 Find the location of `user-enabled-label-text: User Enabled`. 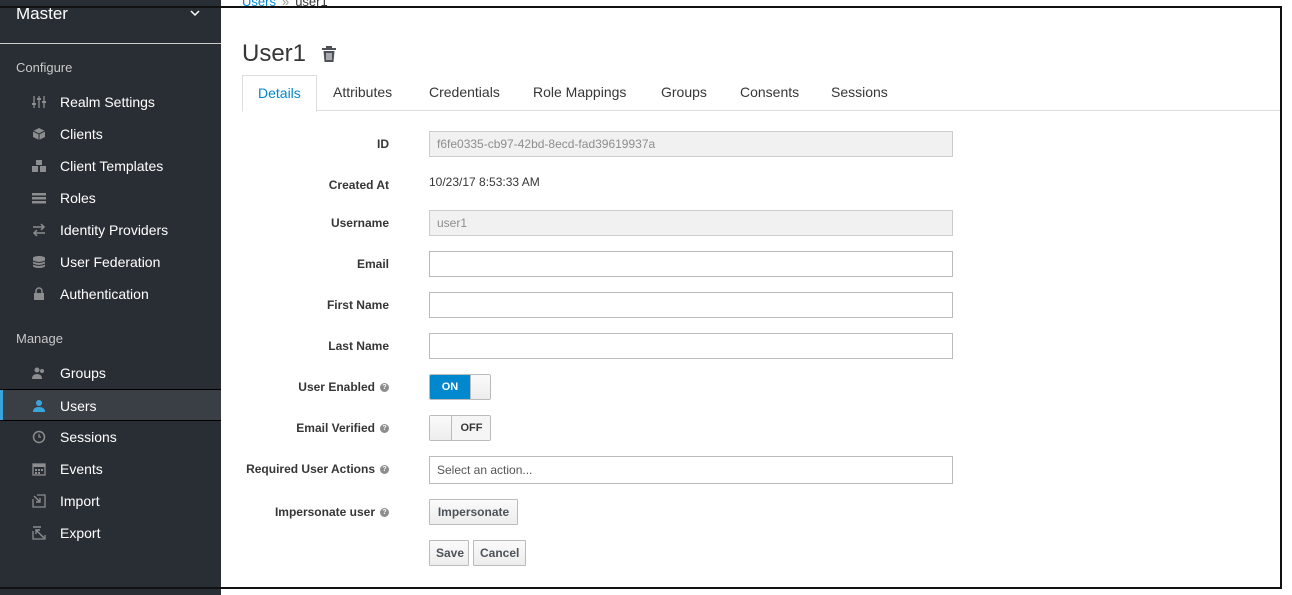

user-enabled-label-text: User Enabled is located at coordinates (336, 387).